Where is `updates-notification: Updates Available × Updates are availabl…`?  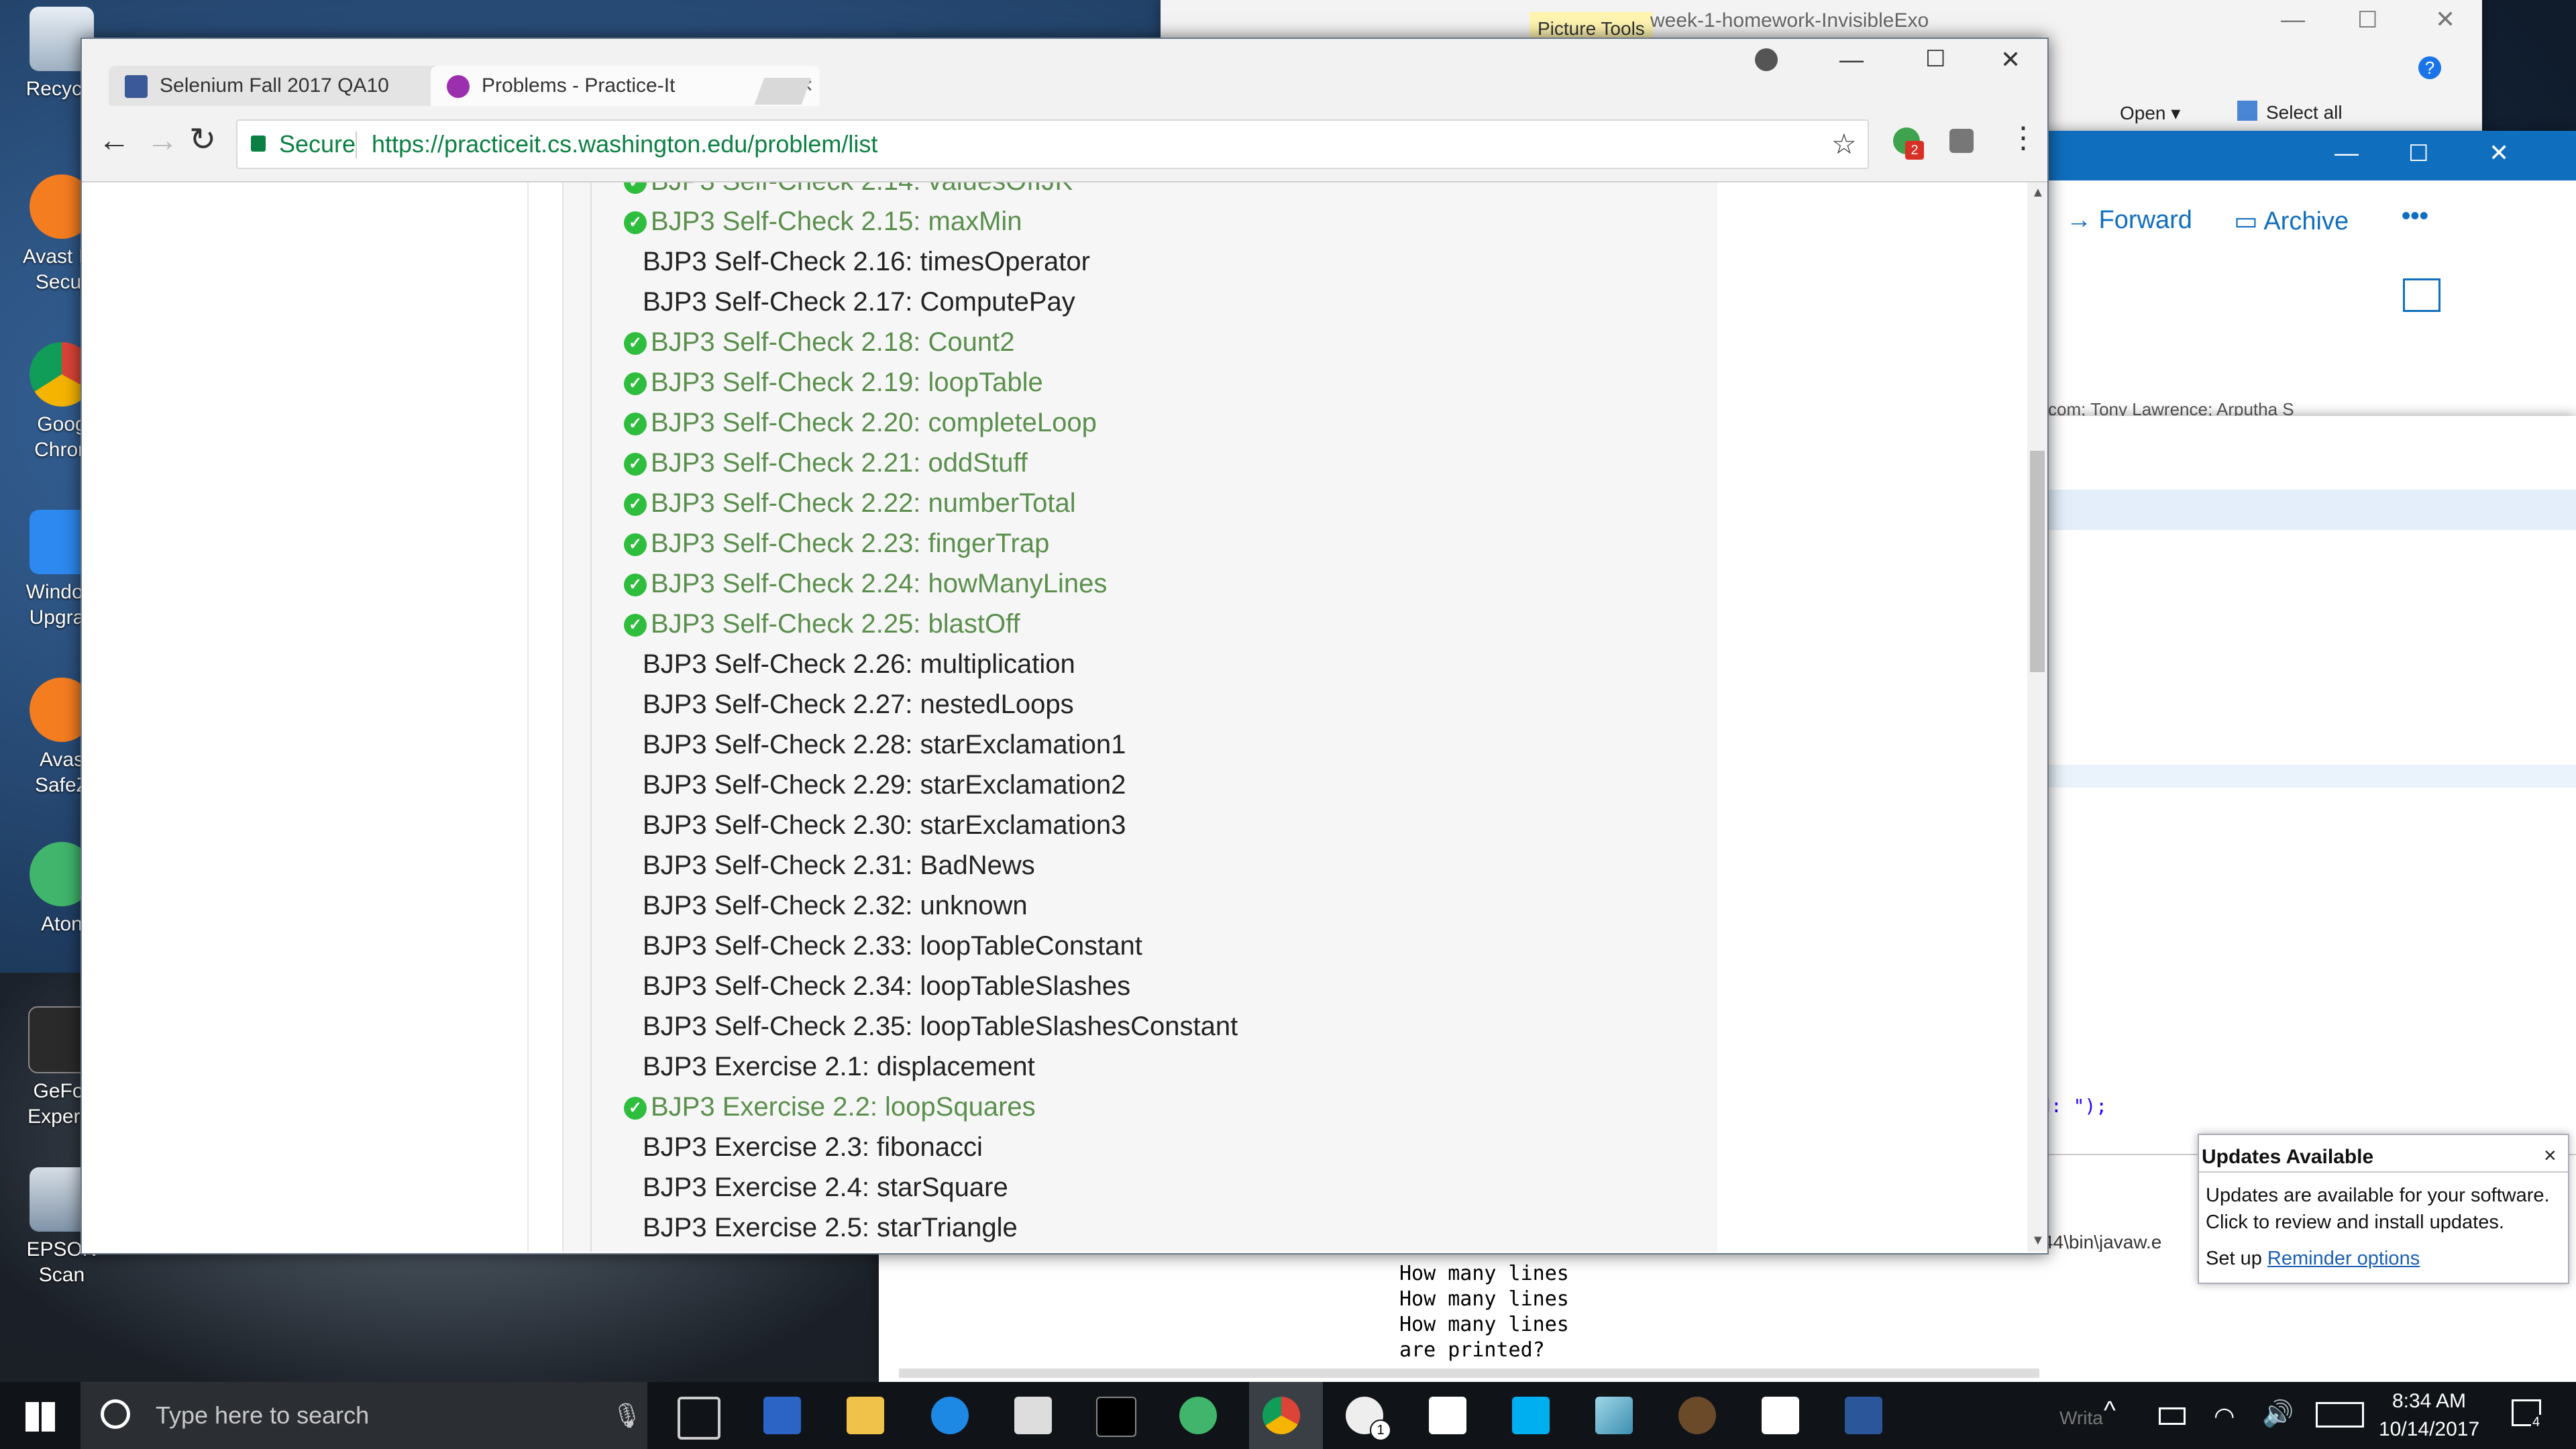
updates-notification: Updates Available × Updates are availabl… is located at coordinates (2383, 1209).